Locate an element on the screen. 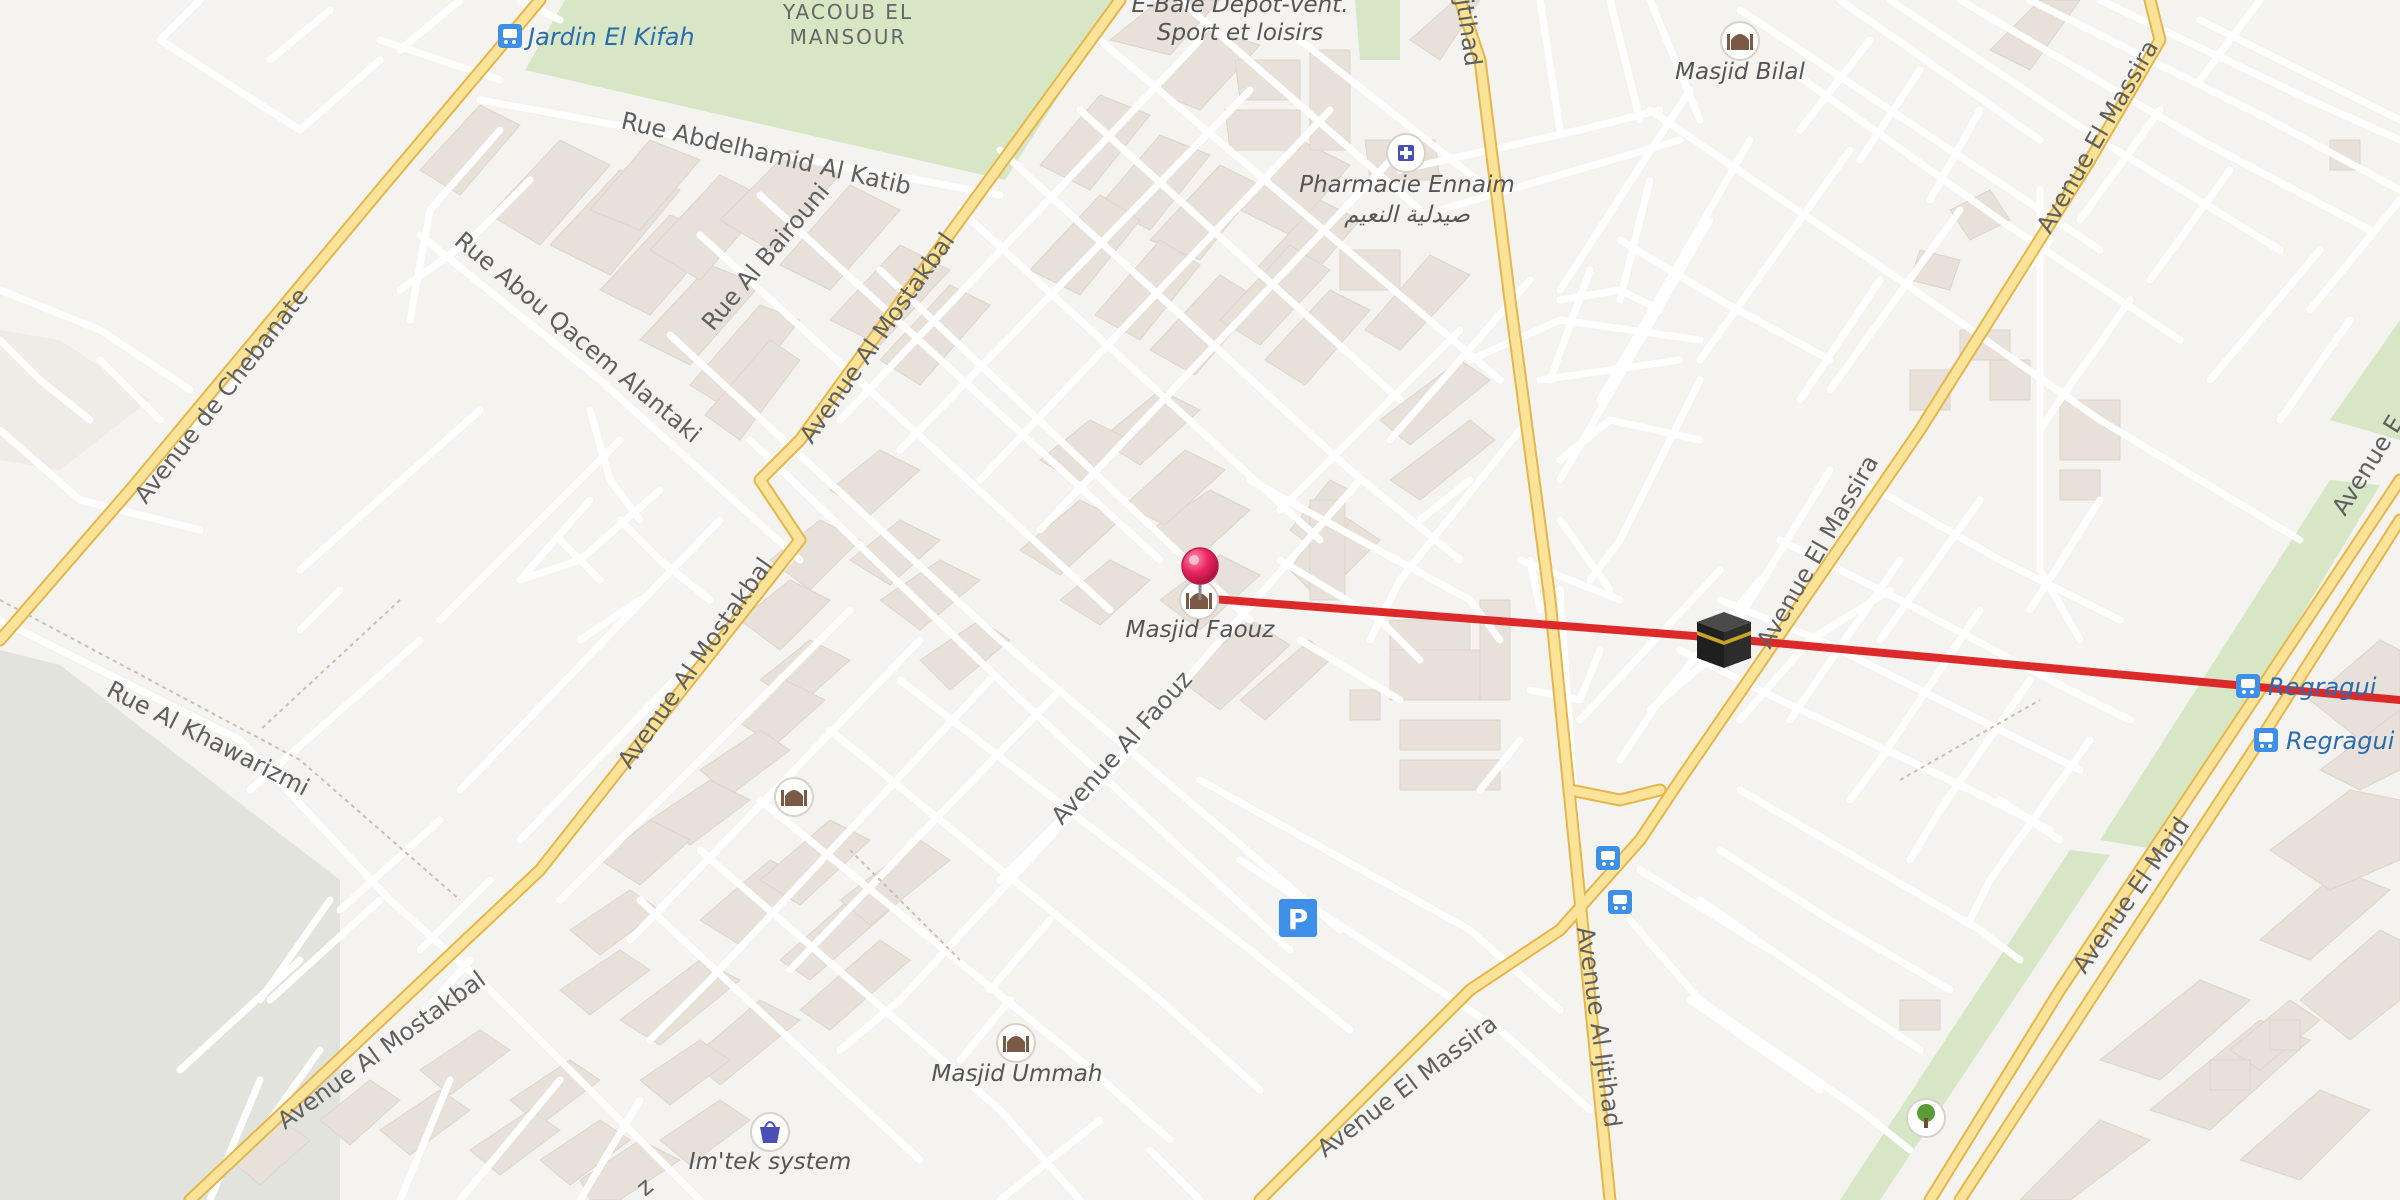 The image size is (2400, 1200). poi-label-masjid-ummah: Masjid Ummah is located at coordinates (1017, 1074).